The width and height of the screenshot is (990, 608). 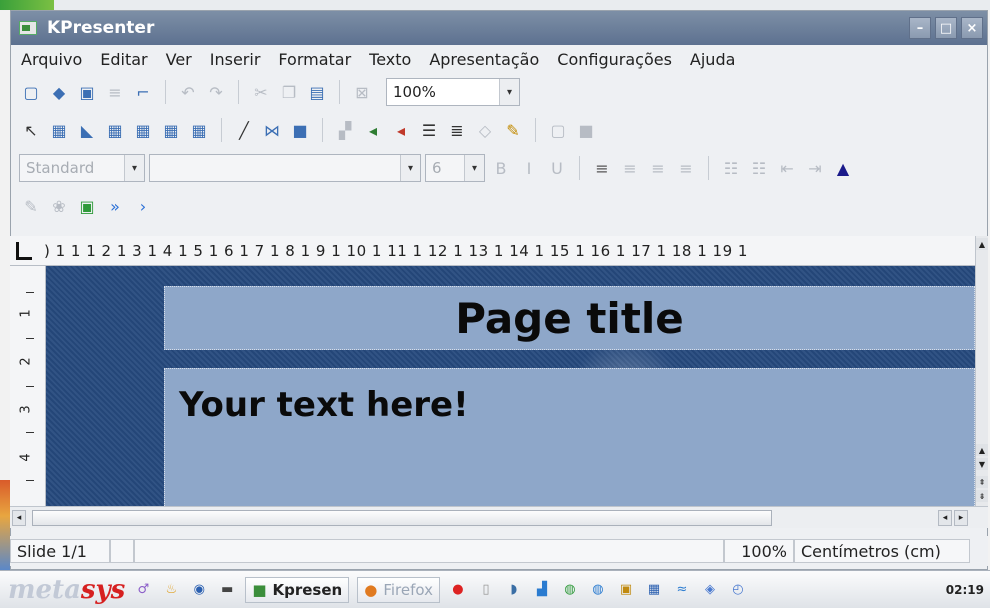 What do you see at coordinates (199, 590) in the screenshot?
I see `globe-icon: ◉` at bounding box center [199, 590].